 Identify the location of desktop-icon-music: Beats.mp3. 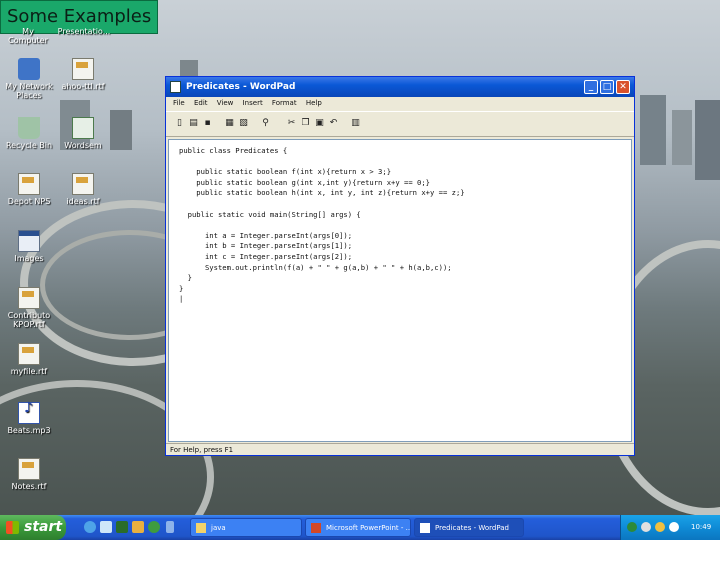
(29, 418).